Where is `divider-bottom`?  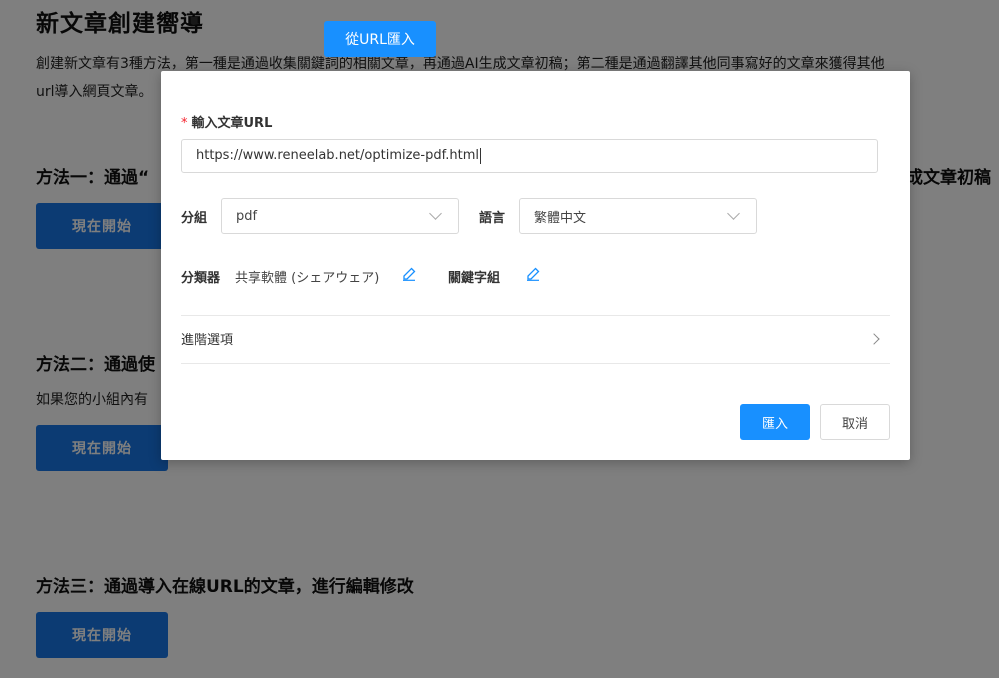 divider-bottom is located at coordinates (535, 363).